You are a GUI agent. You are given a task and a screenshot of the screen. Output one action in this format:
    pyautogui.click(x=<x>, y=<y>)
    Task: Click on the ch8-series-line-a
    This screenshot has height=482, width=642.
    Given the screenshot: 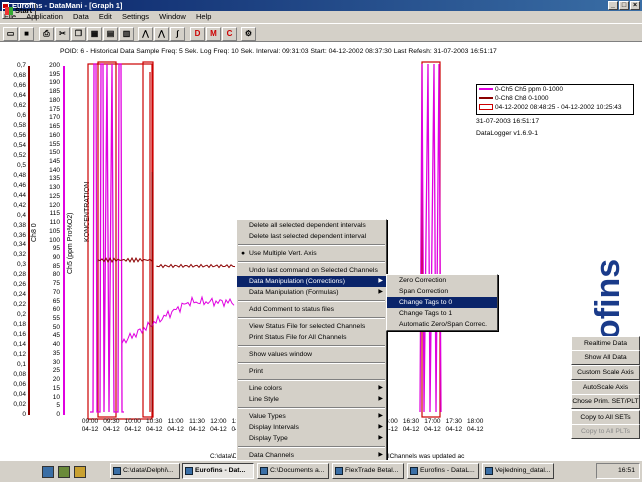 What is the action you would take?
    pyautogui.click(x=125, y=260)
    